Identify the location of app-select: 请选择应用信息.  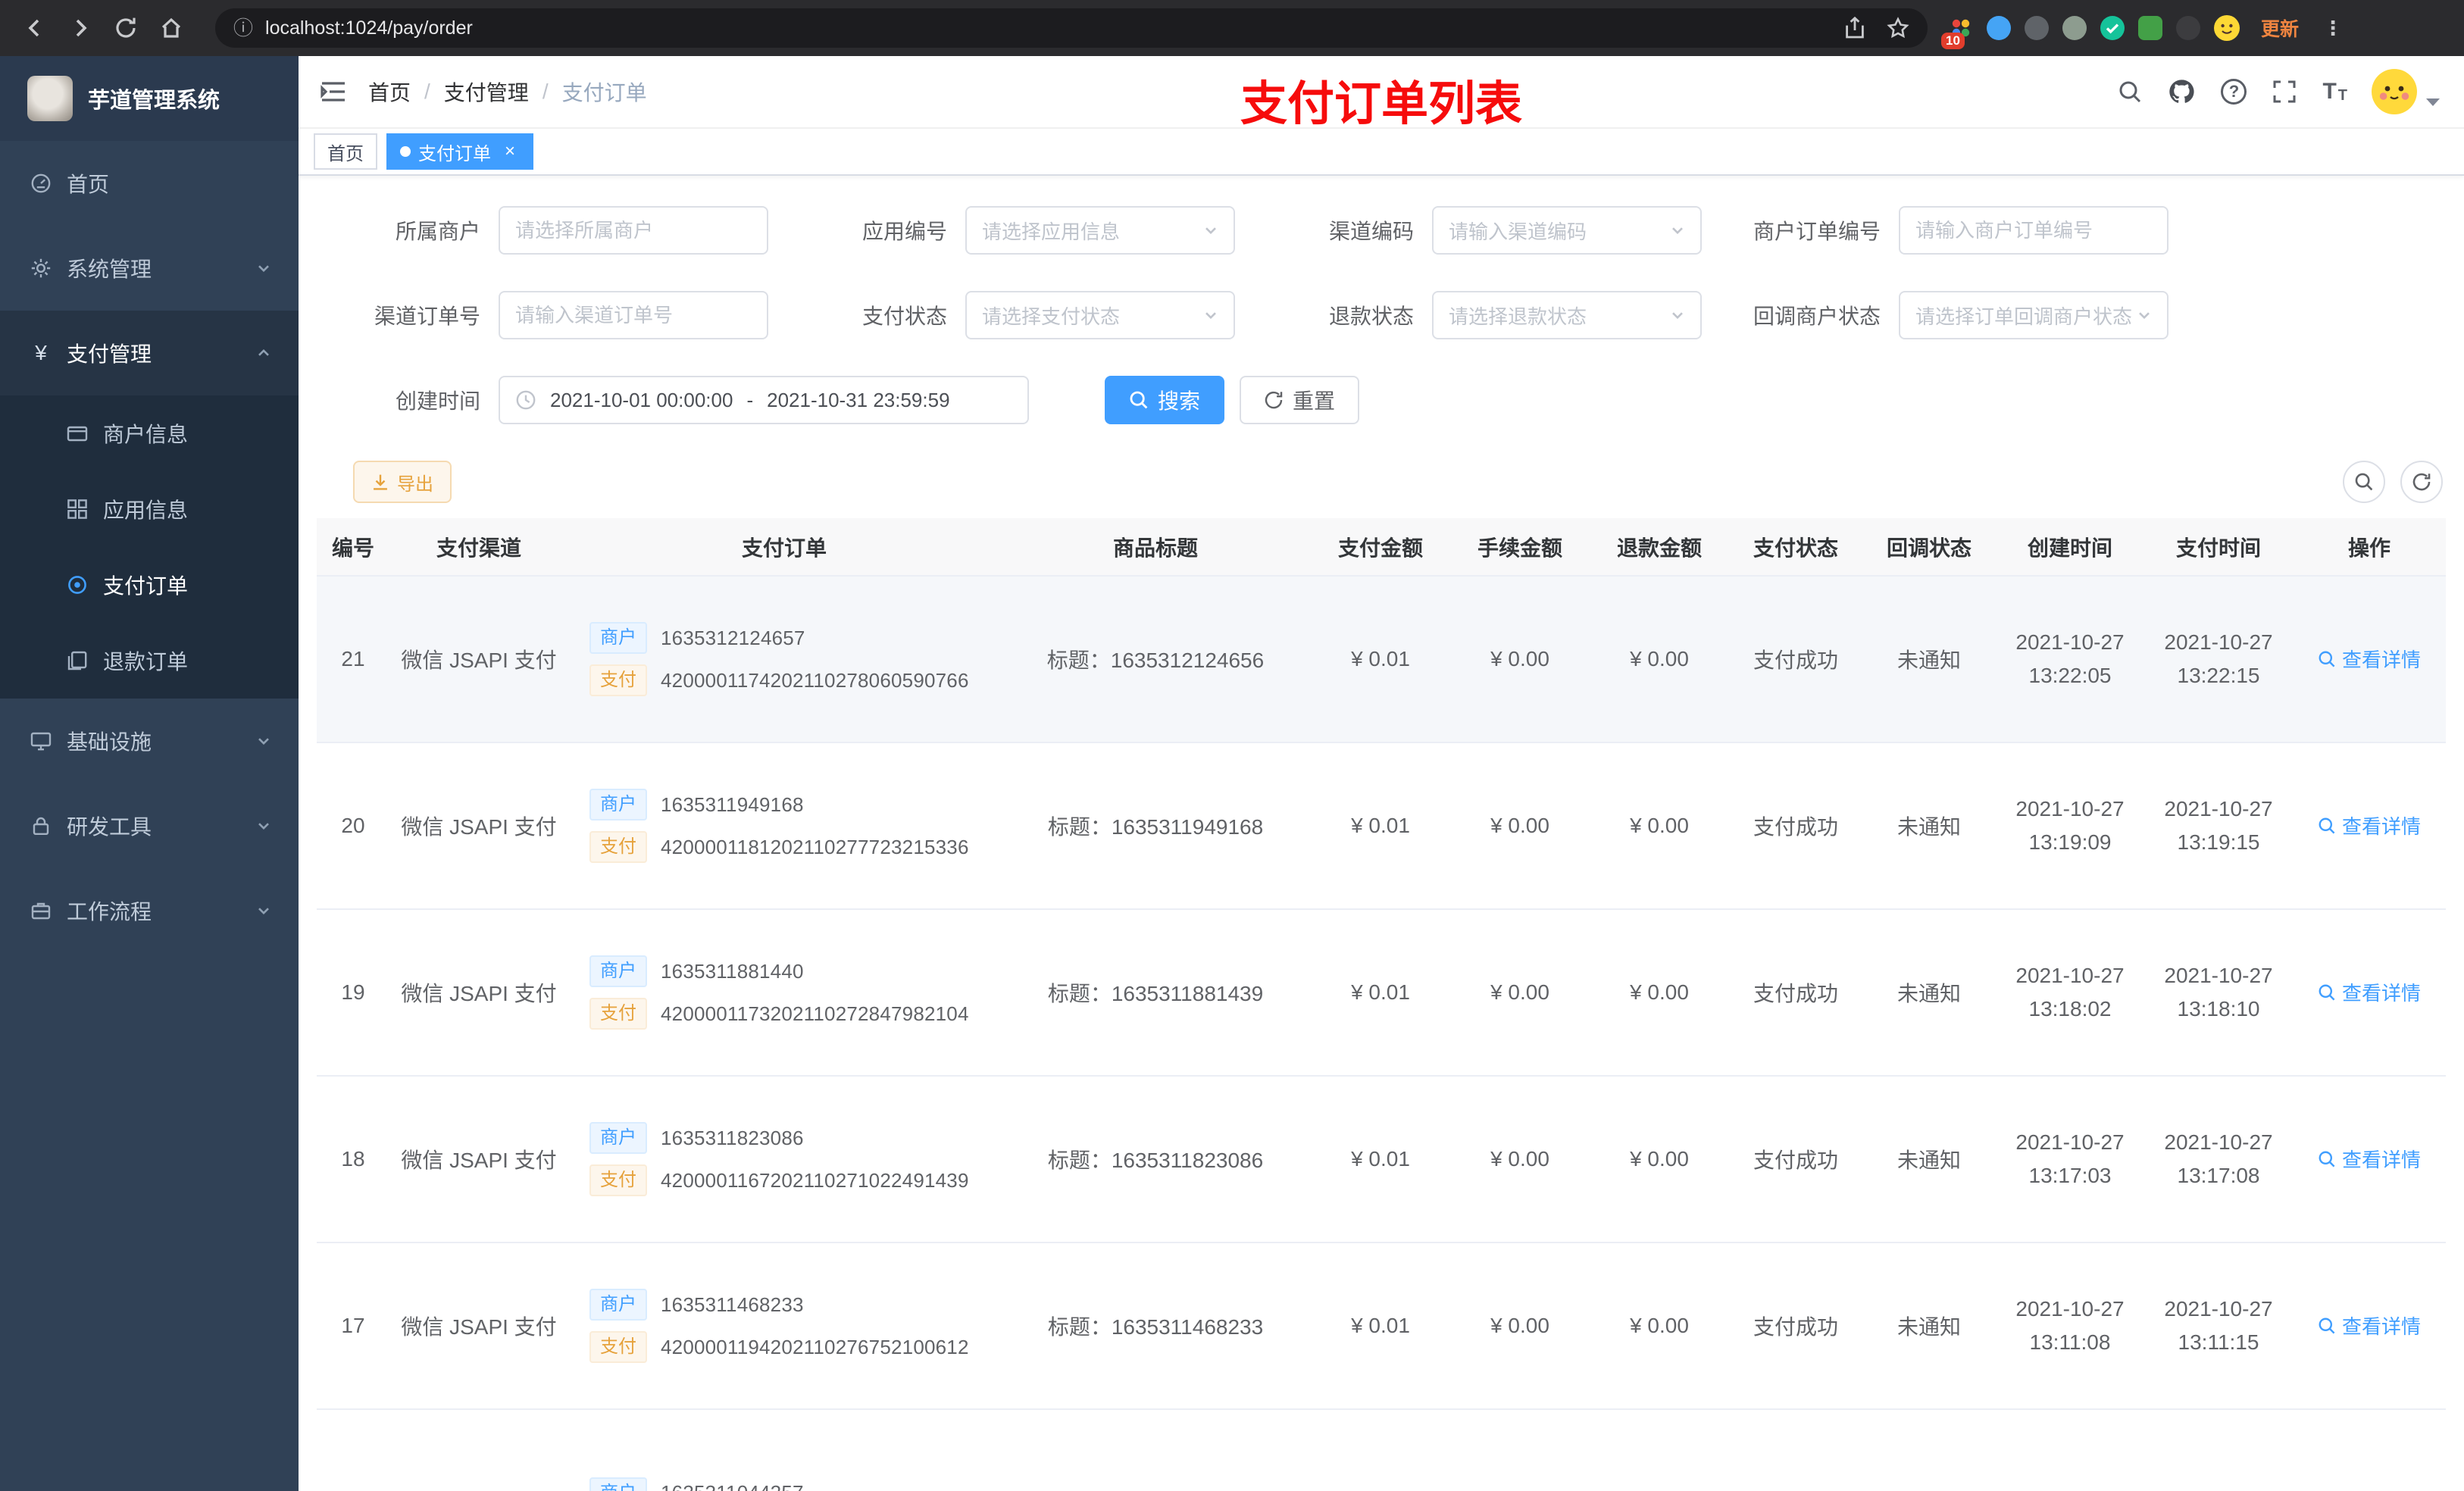
(1100, 230).